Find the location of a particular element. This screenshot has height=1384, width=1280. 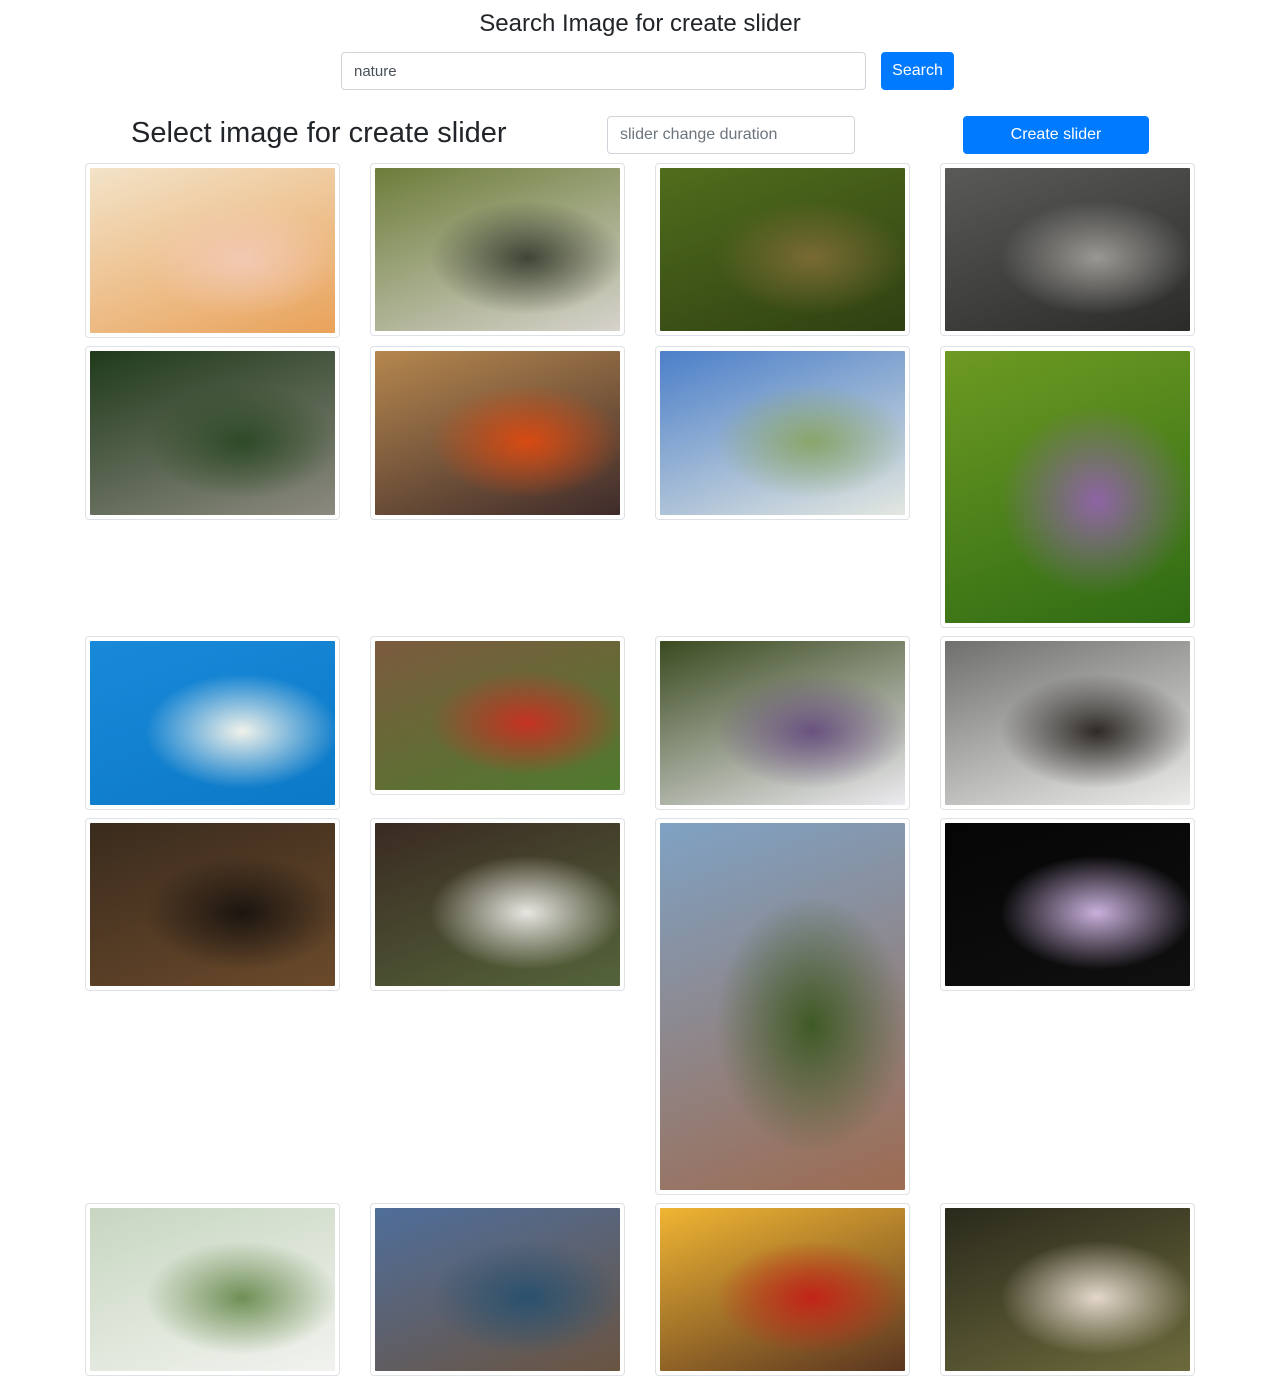

image-asparagus-tomatoes is located at coordinates (497, 715).